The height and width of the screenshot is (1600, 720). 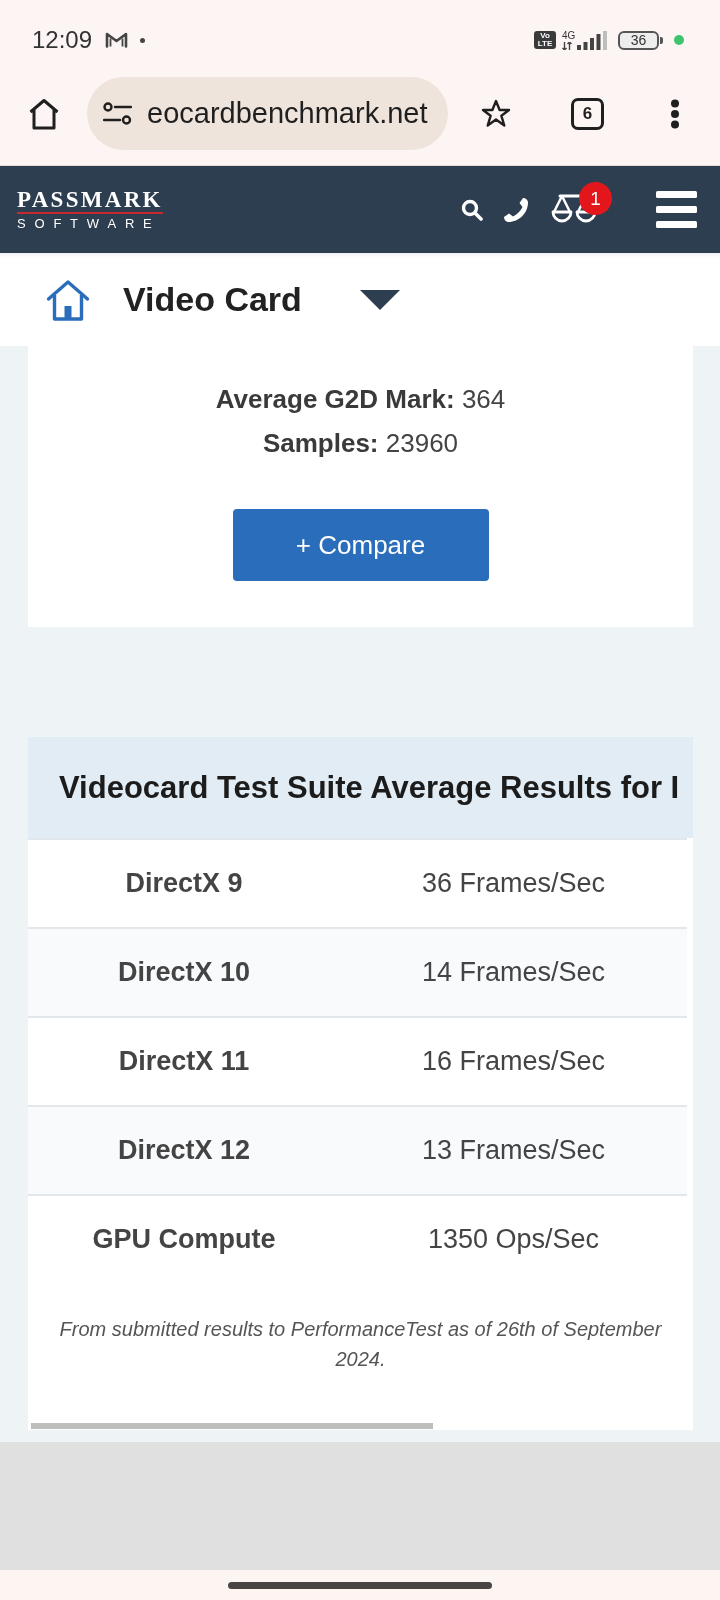 I want to click on address-bar: eocardbenchmark.net, so click(x=267, y=113).